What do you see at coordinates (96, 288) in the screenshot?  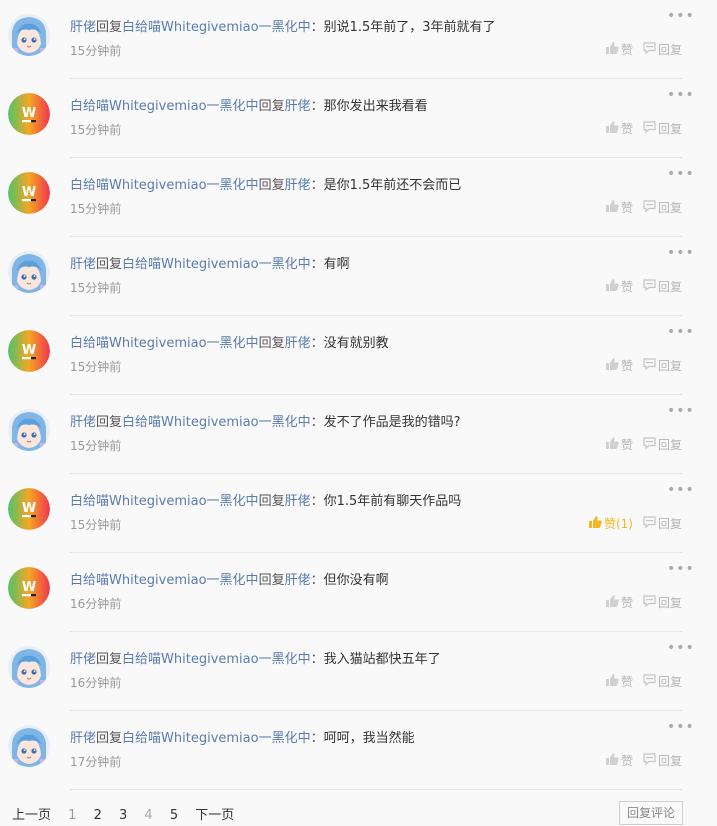 I see `comment-time: 15分钟前` at bounding box center [96, 288].